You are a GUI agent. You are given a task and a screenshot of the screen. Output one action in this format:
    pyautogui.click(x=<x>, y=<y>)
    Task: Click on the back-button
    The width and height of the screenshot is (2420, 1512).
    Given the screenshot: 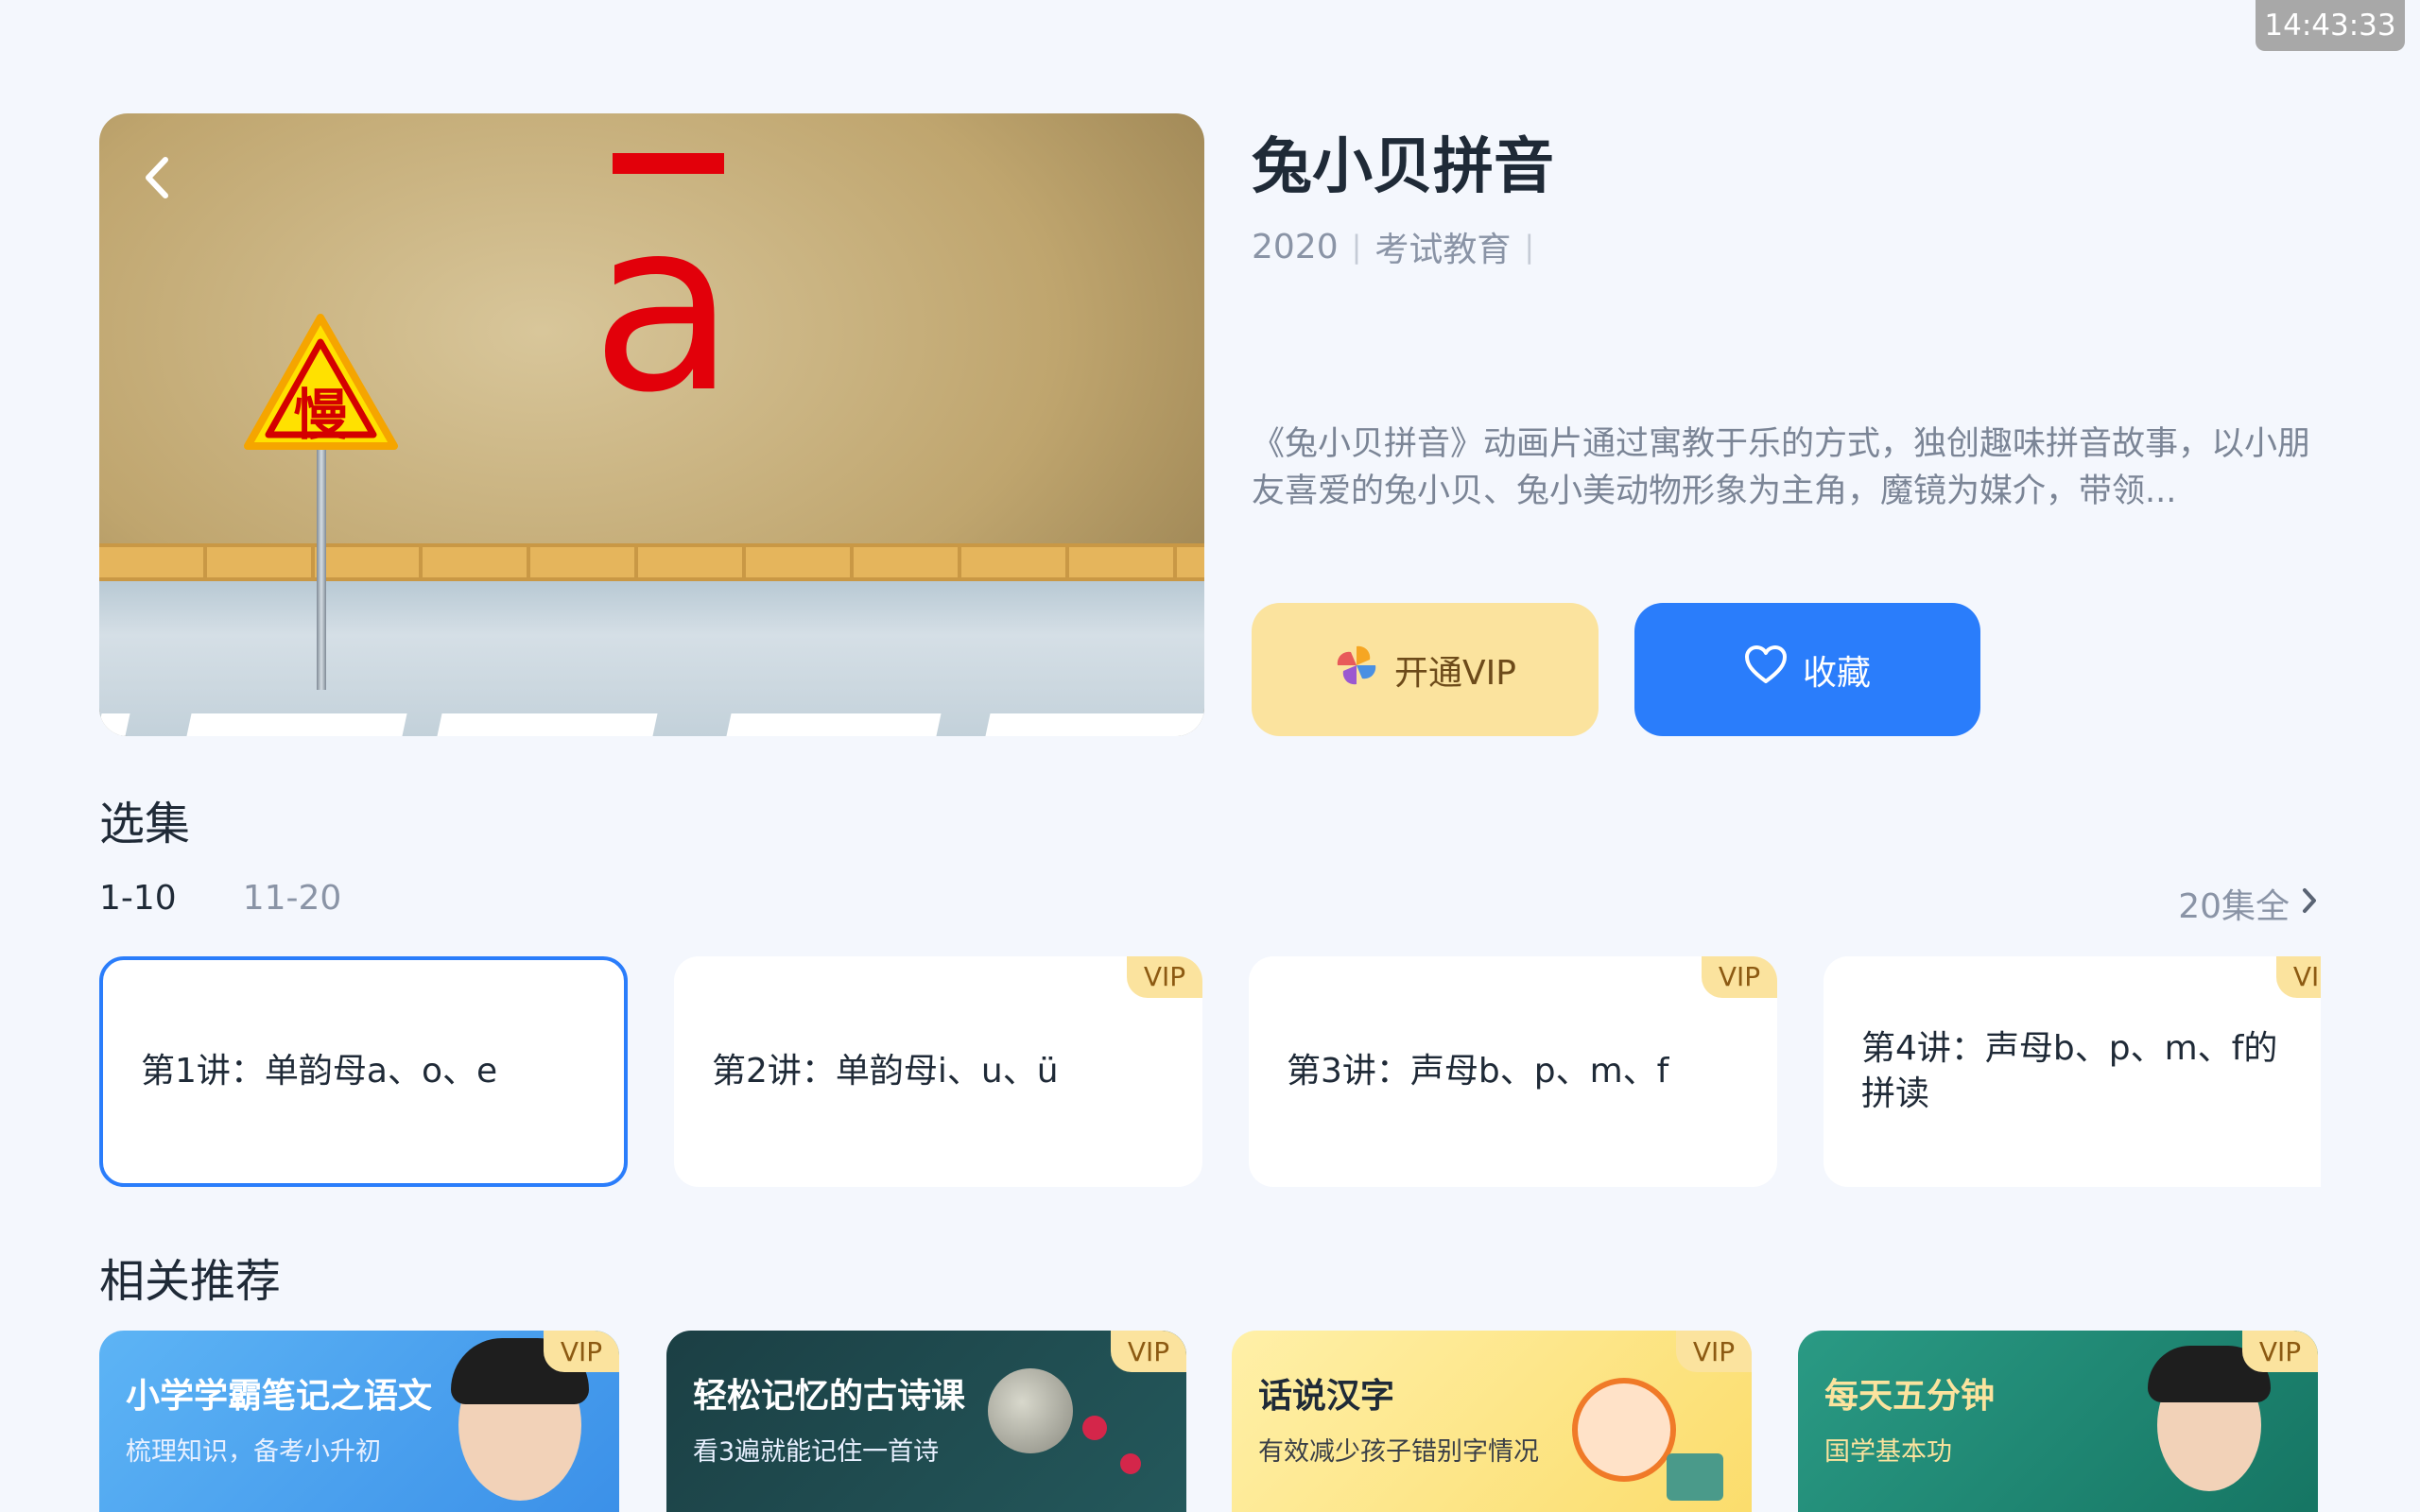 What is the action you would take?
    pyautogui.click(x=157, y=179)
    